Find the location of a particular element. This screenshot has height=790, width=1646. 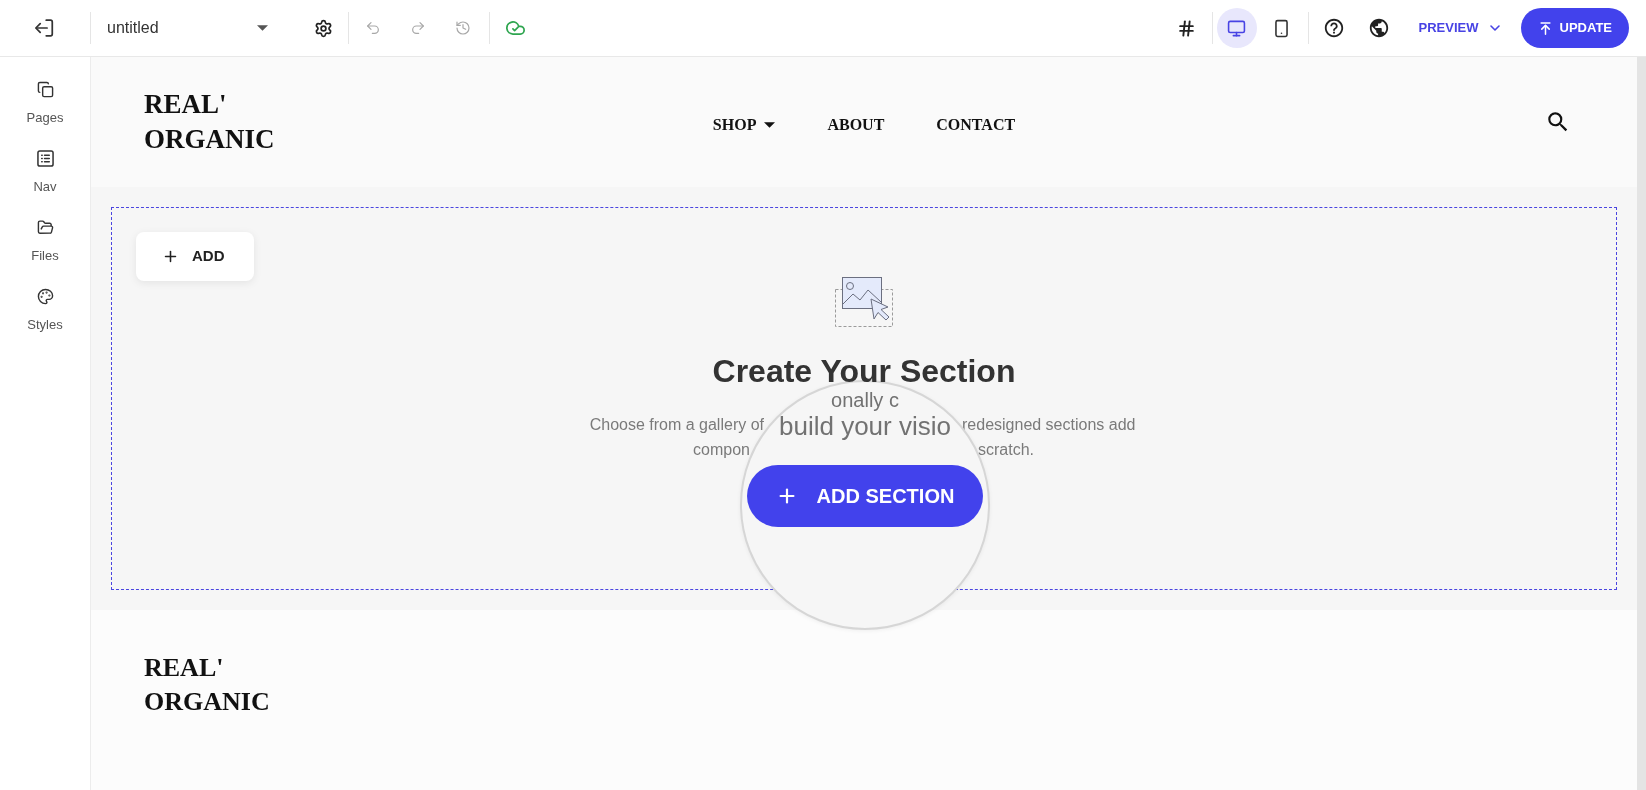

update-button: UPDATE is located at coordinates (1574, 28).